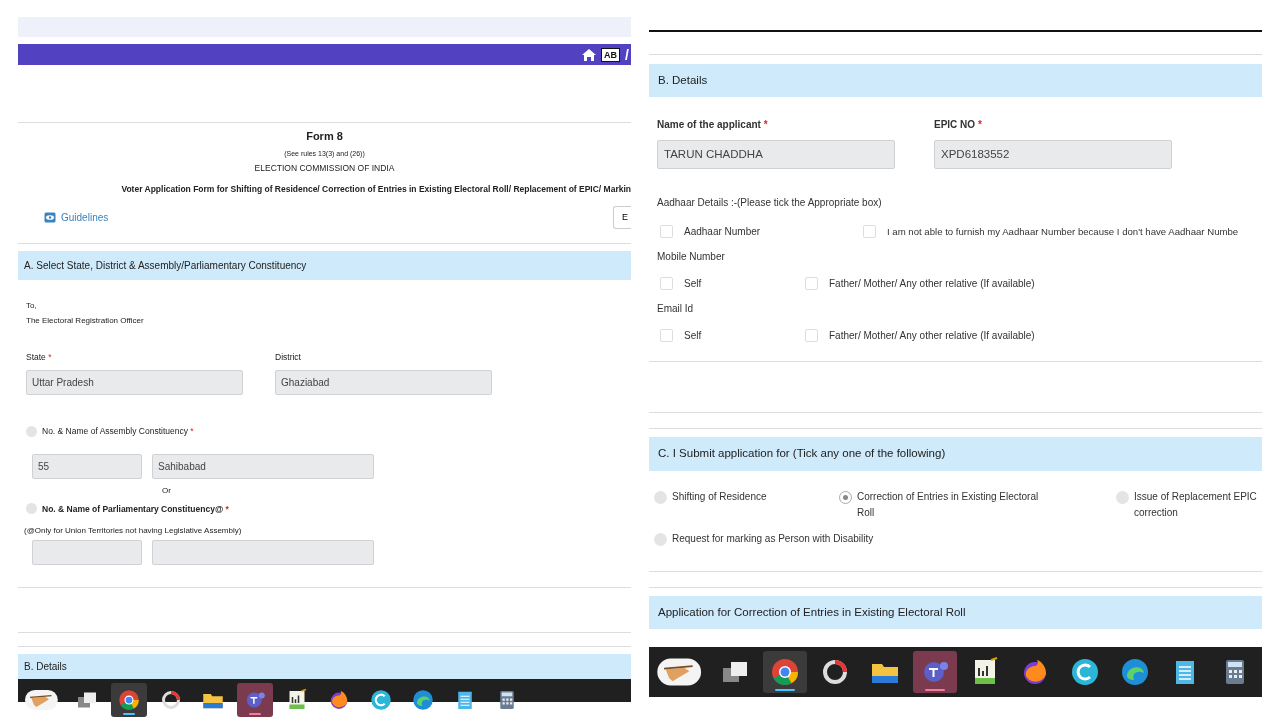 The height and width of the screenshot is (720, 1280). Describe the element at coordinates (773, 538) in the screenshot. I see `radio-label: Request for marking as Person with Disability` at that location.